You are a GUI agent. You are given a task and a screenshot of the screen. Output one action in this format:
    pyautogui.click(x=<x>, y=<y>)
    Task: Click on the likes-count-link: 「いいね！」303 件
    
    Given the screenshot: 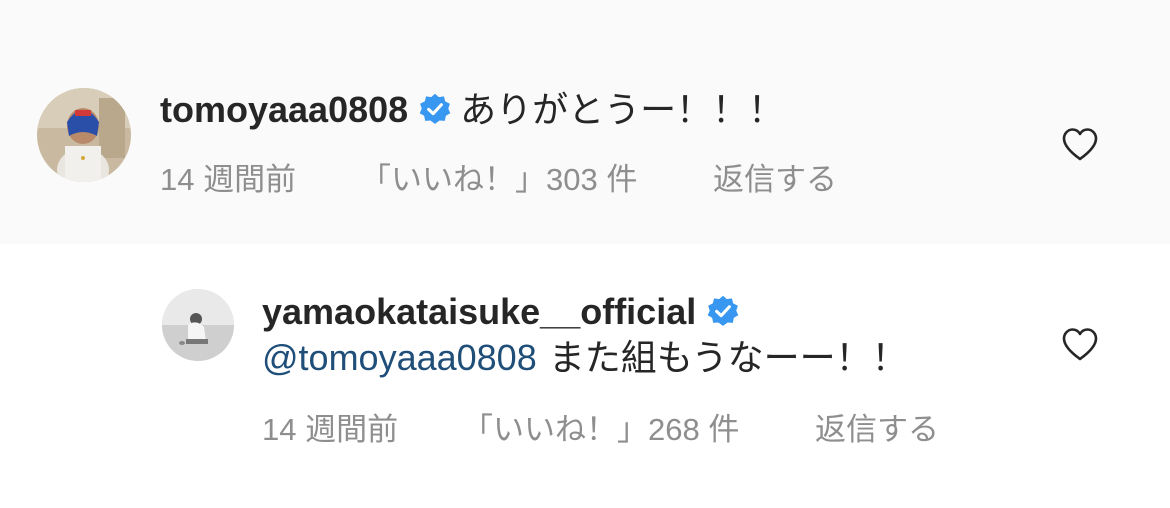 What is the action you would take?
    pyautogui.click(x=498, y=180)
    